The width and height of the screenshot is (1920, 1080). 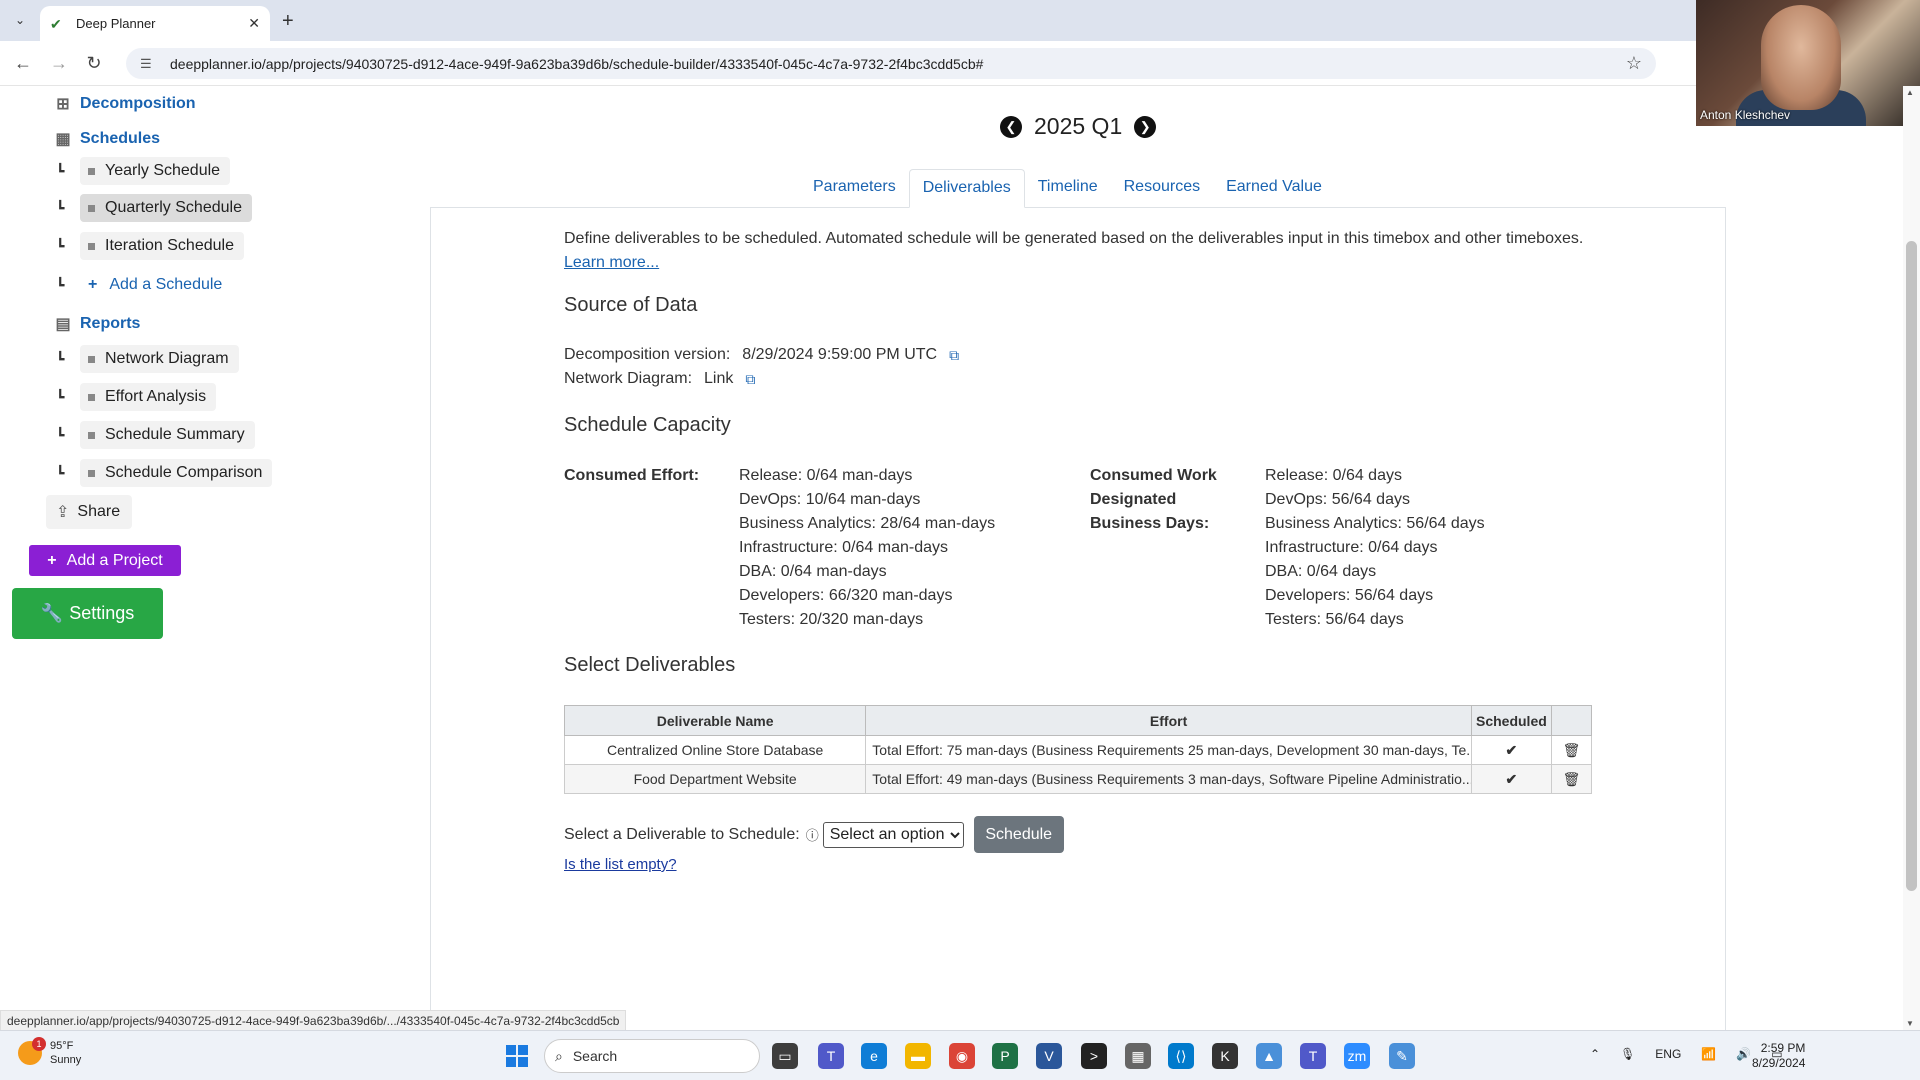 I want to click on network-diagram-row: Network Diagram: Link ⧉, so click(x=659, y=379).